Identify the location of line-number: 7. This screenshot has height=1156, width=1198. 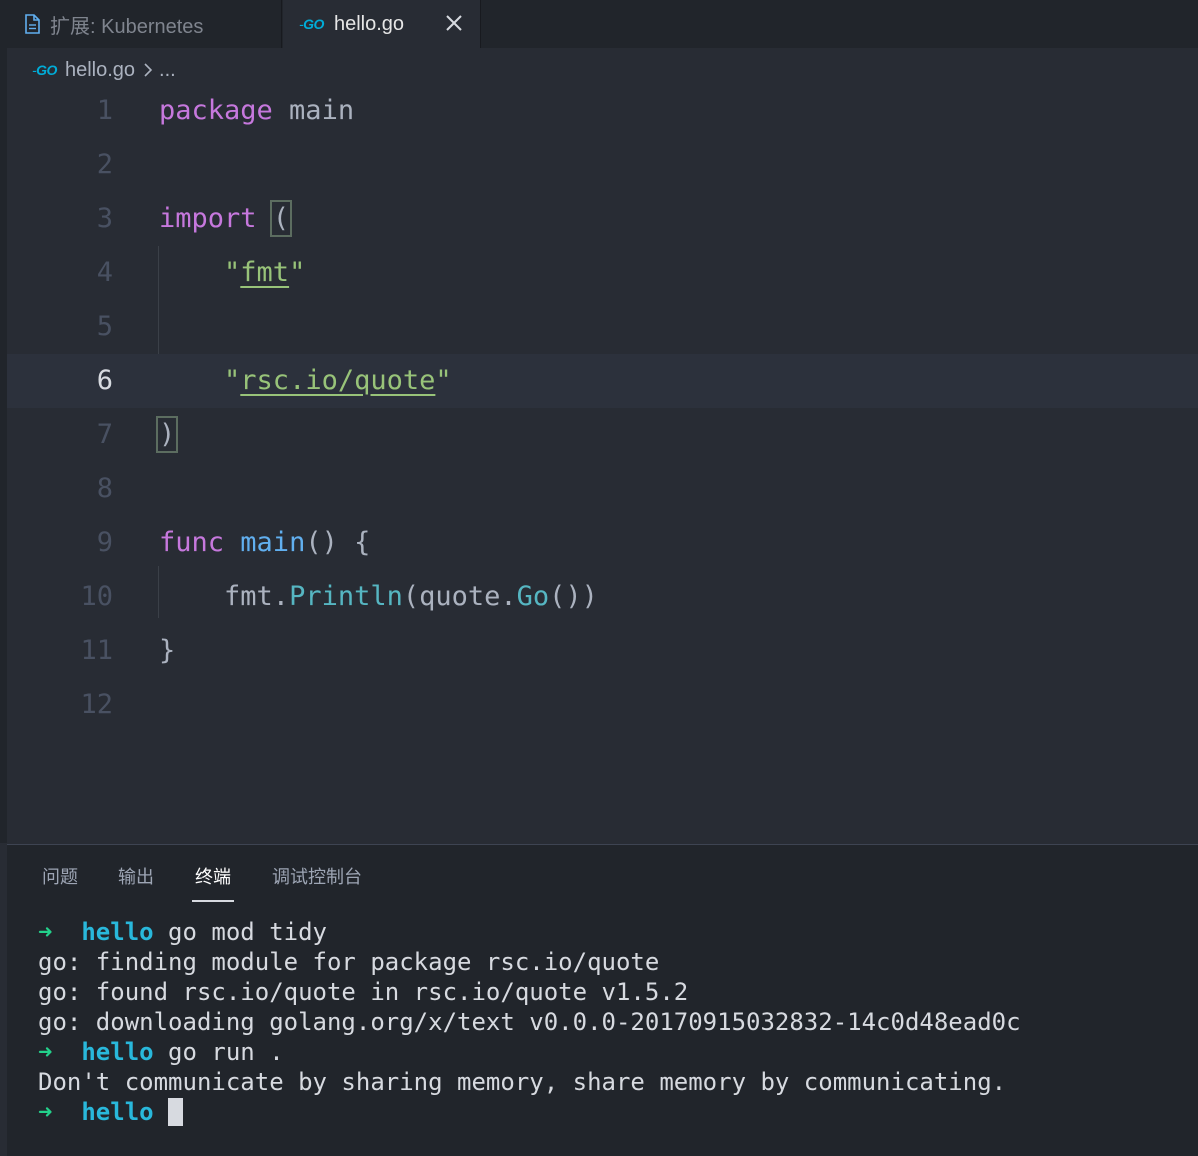
(104, 434).